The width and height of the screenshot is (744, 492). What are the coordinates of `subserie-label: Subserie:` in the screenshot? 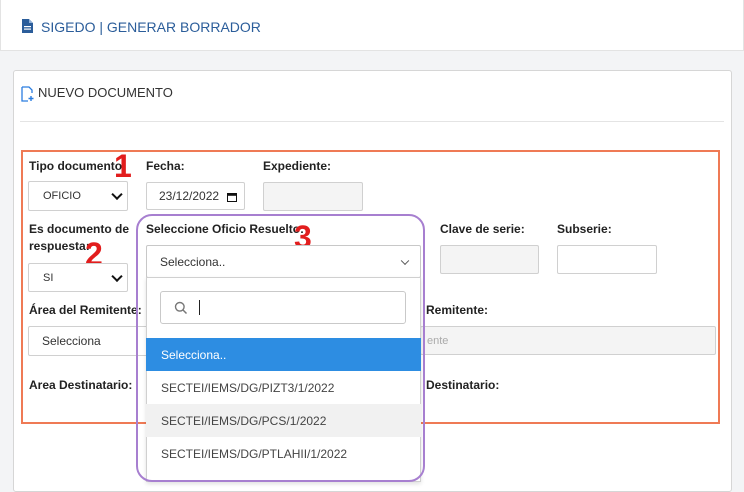 It's located at (584, 229).